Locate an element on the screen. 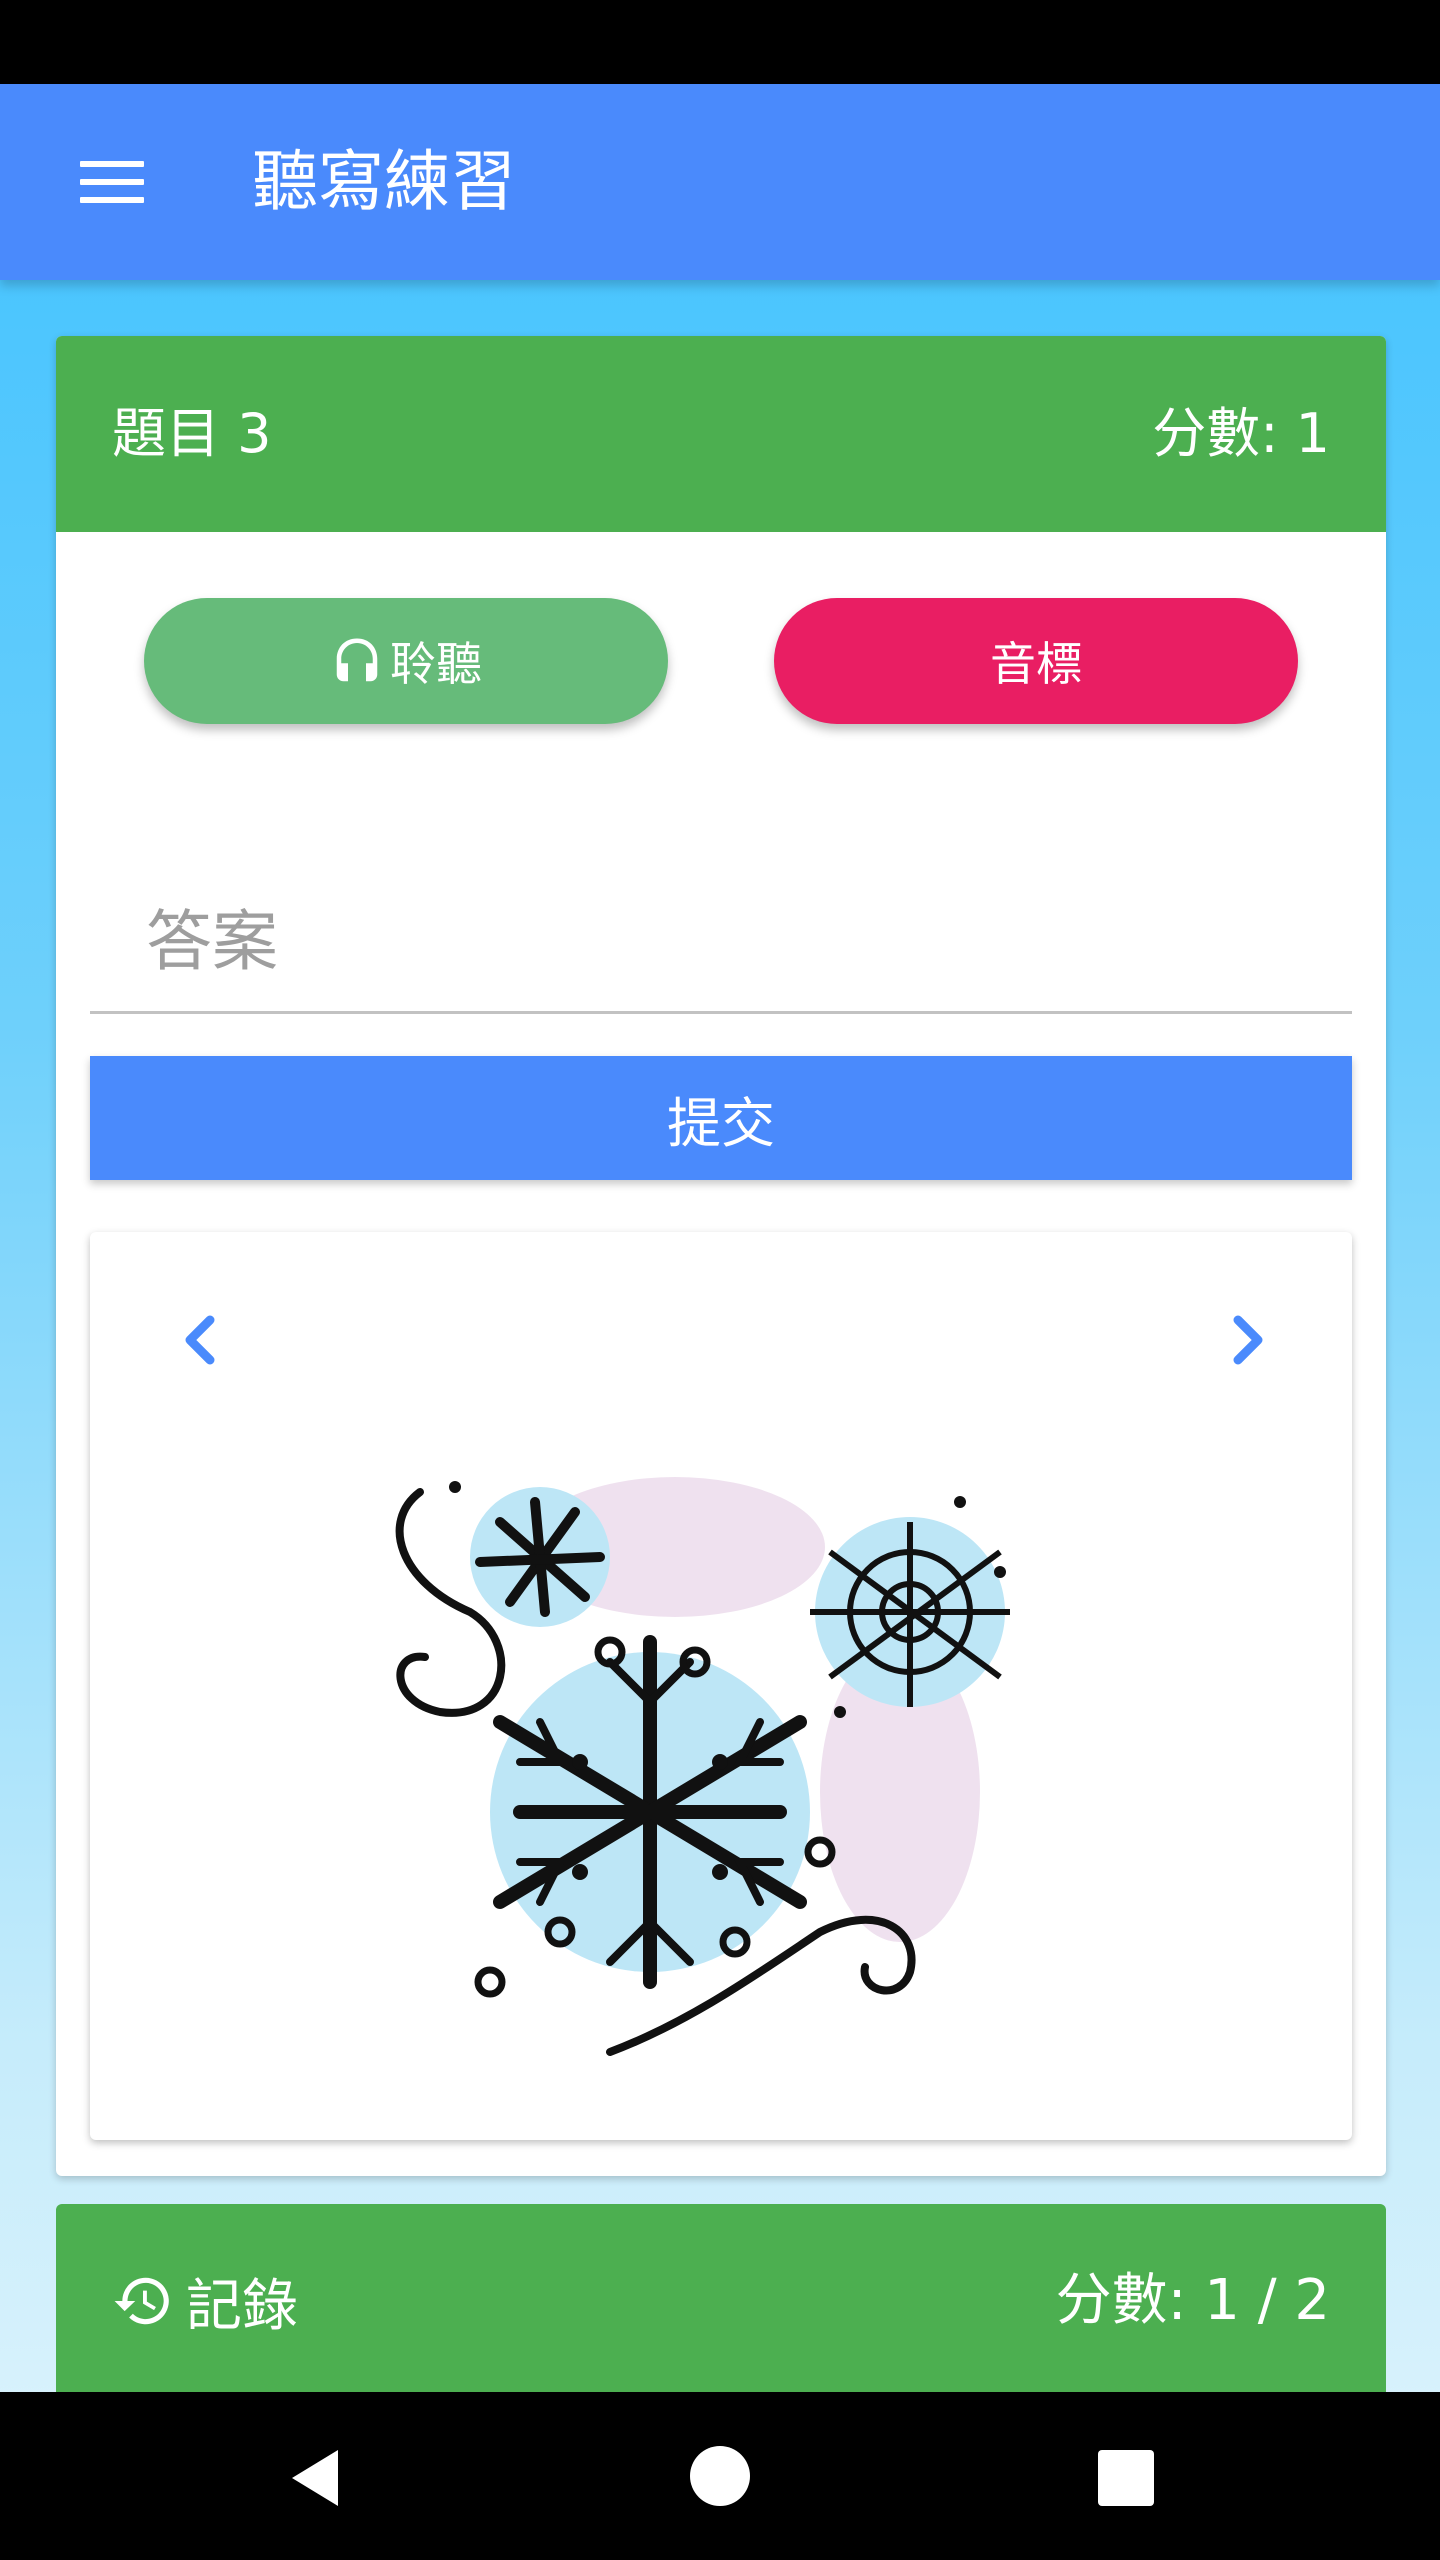 This screenshot has width=1440, height=2560. history-label: 記錄 is located at coordinates (242, 2306).